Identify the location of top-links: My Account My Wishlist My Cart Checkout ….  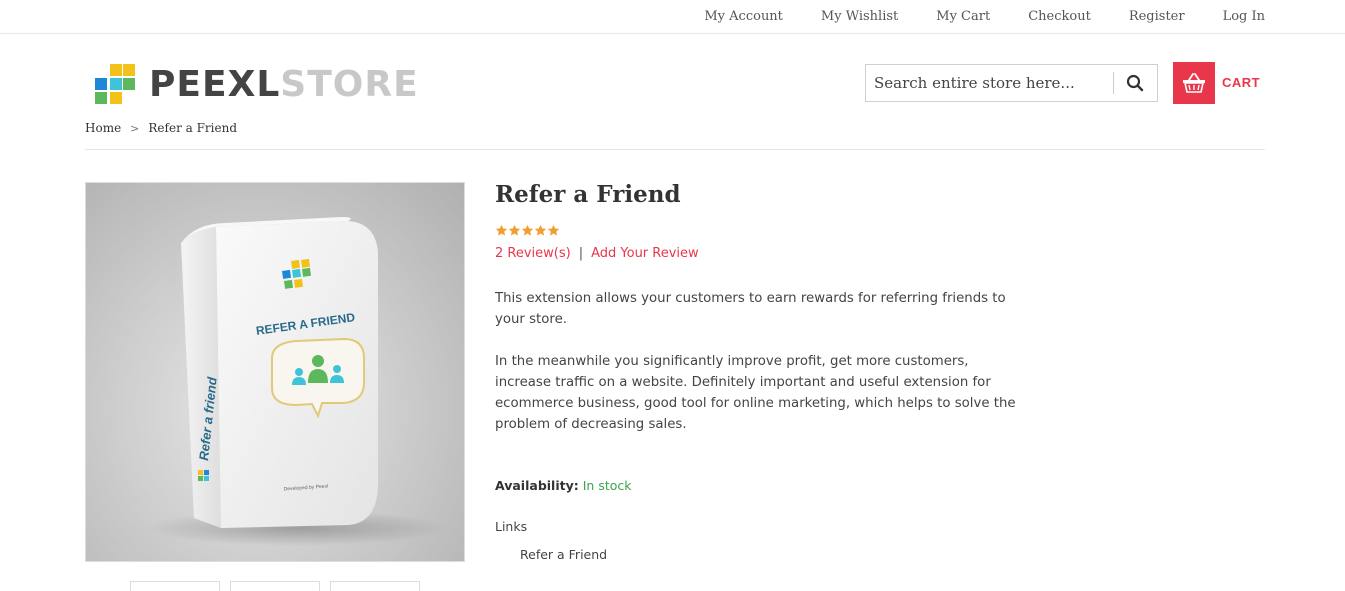
(965, 16).